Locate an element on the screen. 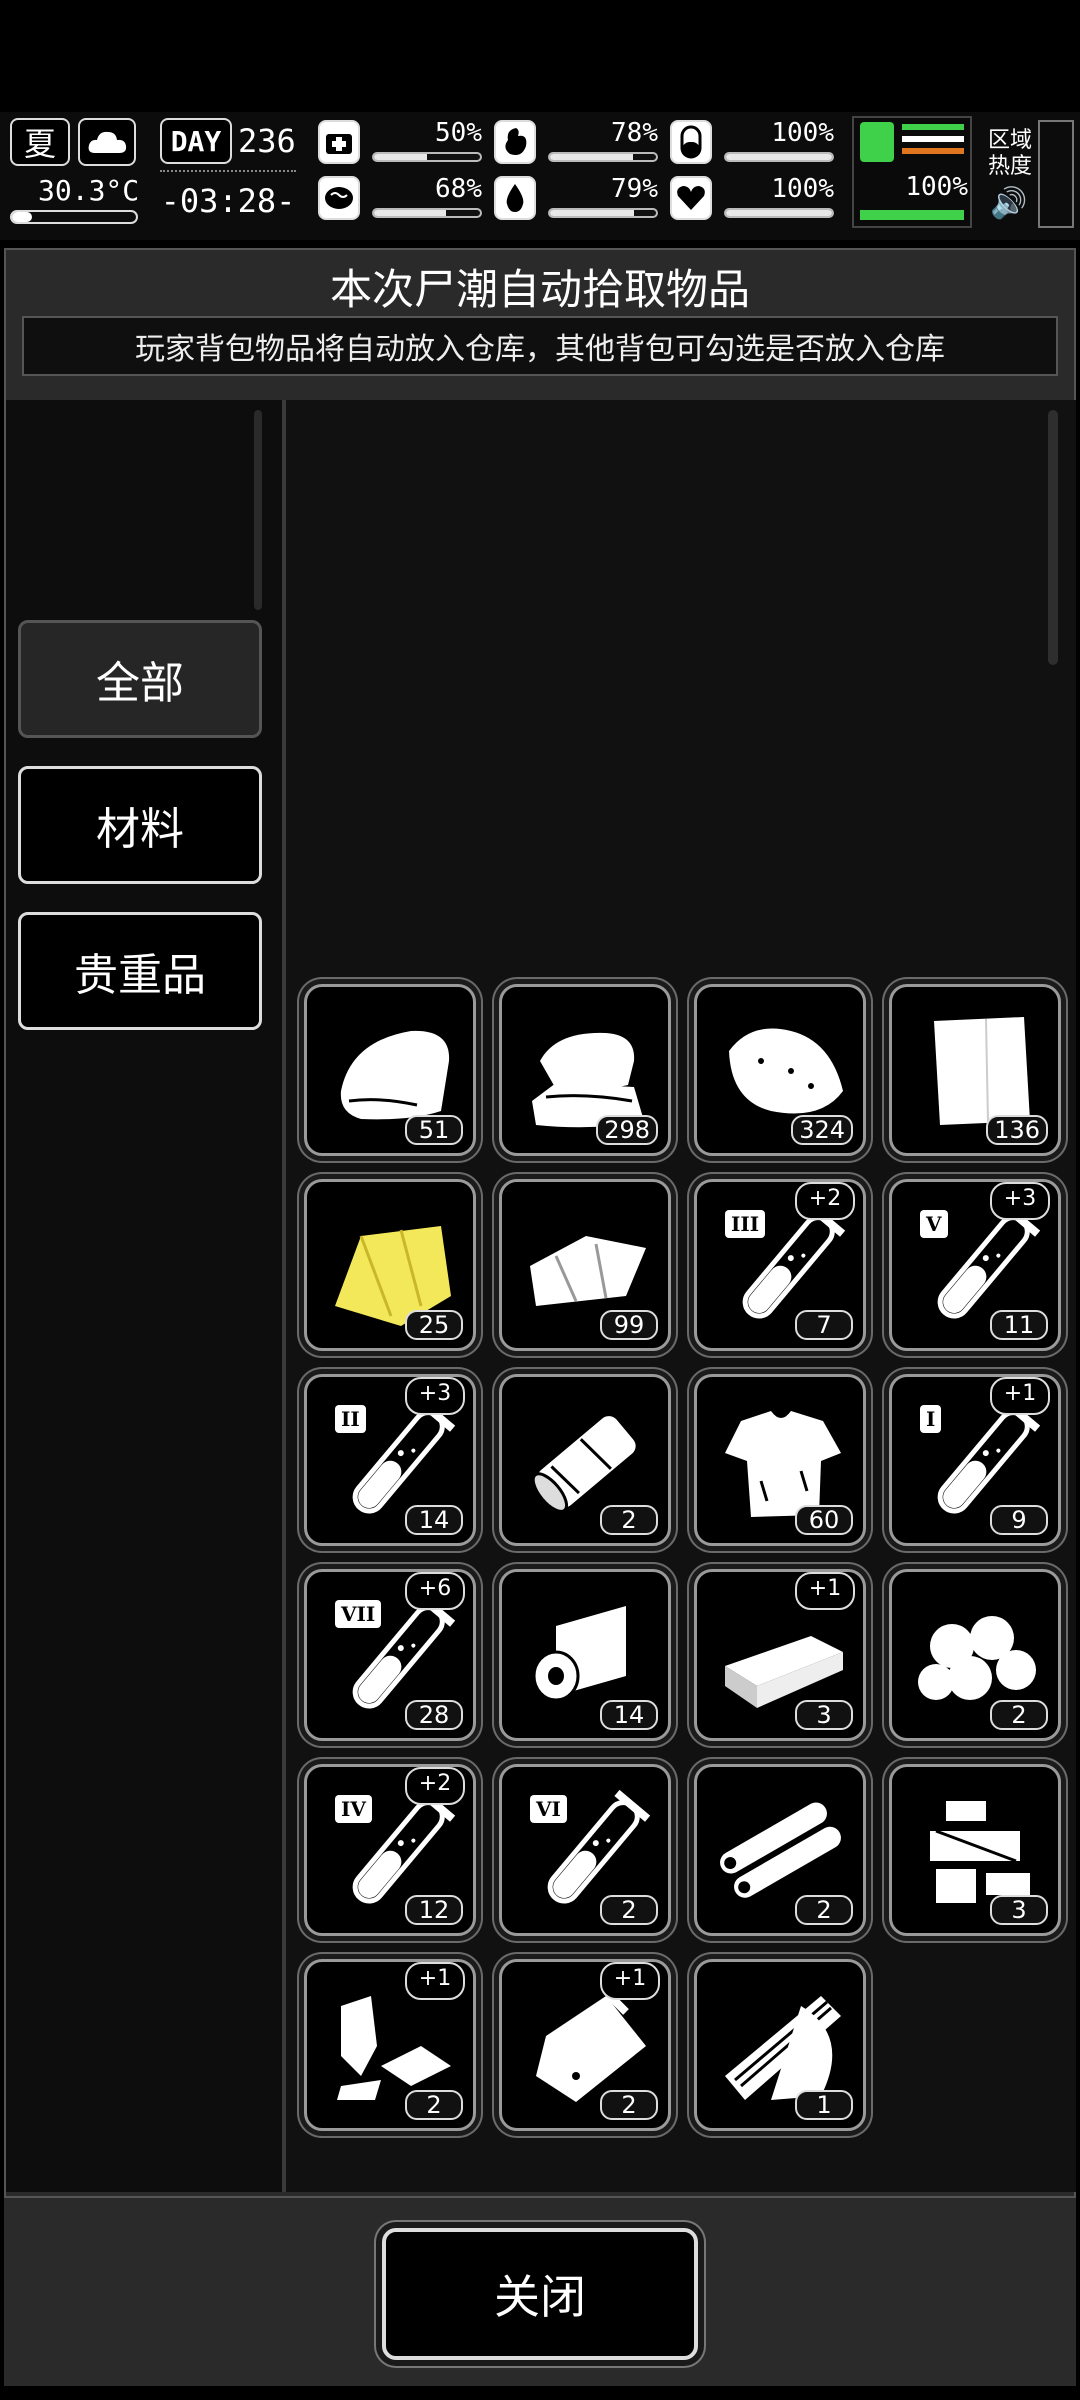 This screenshot has height=2400, width=1080. item-slot: 60 is located at coordinates (780, 1460).